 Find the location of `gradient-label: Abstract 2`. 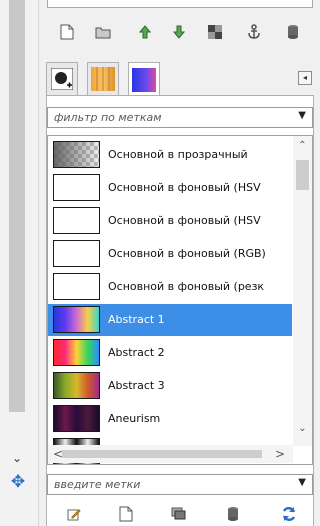

gradient-label: Abstract 2 is located at coordinates (136, 352).